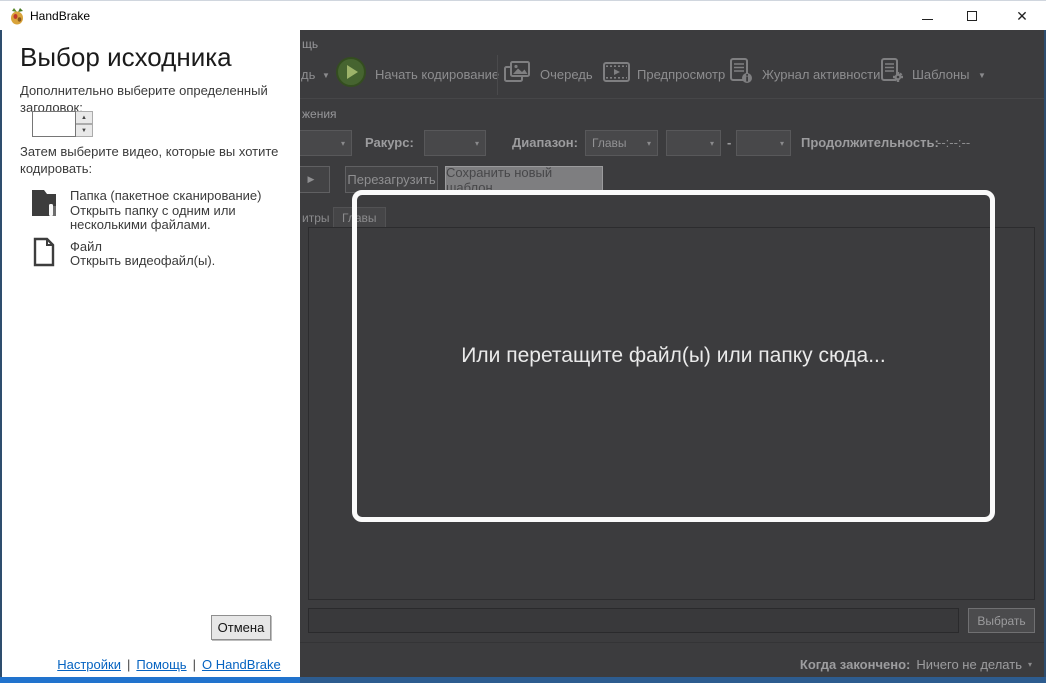 Image resolution: width=1046 pixels, height=683 pixels. Describe the element at coordinates (518, 72) in the screenshot. I see `queue-icon` at that location.